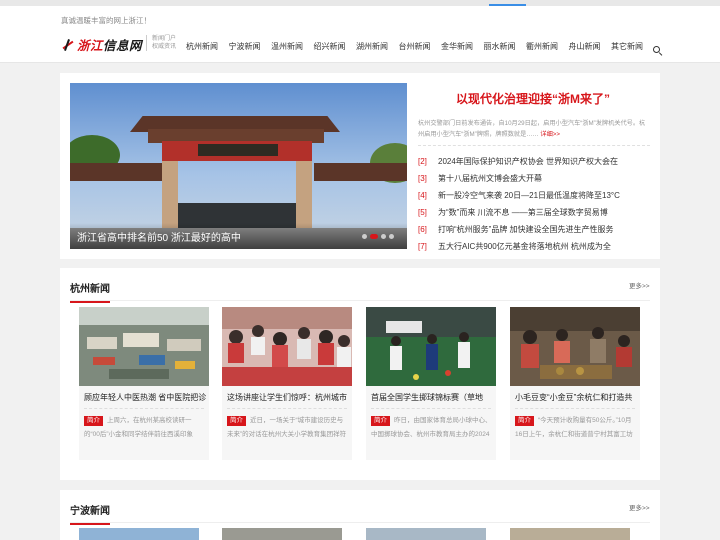 Image resolution: width=720 pixels, height=540 pixels. Describe the element at coordinates (534, 178) in the screenshot. I see `list-item: [3] 第十八届杭州文博会盛大开幕` at that location.